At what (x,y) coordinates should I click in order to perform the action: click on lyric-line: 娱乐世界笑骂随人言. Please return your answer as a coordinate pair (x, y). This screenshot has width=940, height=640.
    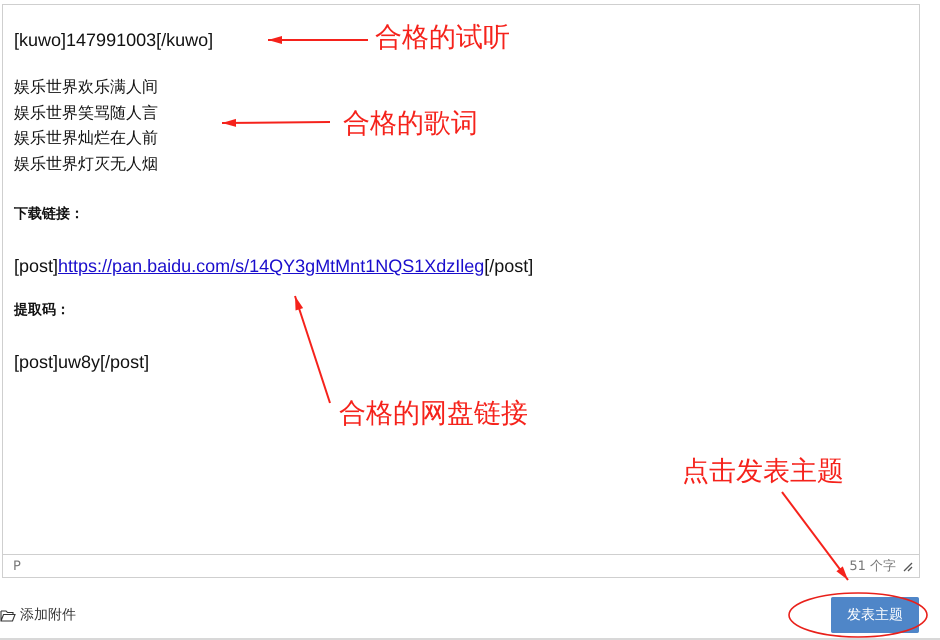
    Looking at the image, I should click on (86, 113).